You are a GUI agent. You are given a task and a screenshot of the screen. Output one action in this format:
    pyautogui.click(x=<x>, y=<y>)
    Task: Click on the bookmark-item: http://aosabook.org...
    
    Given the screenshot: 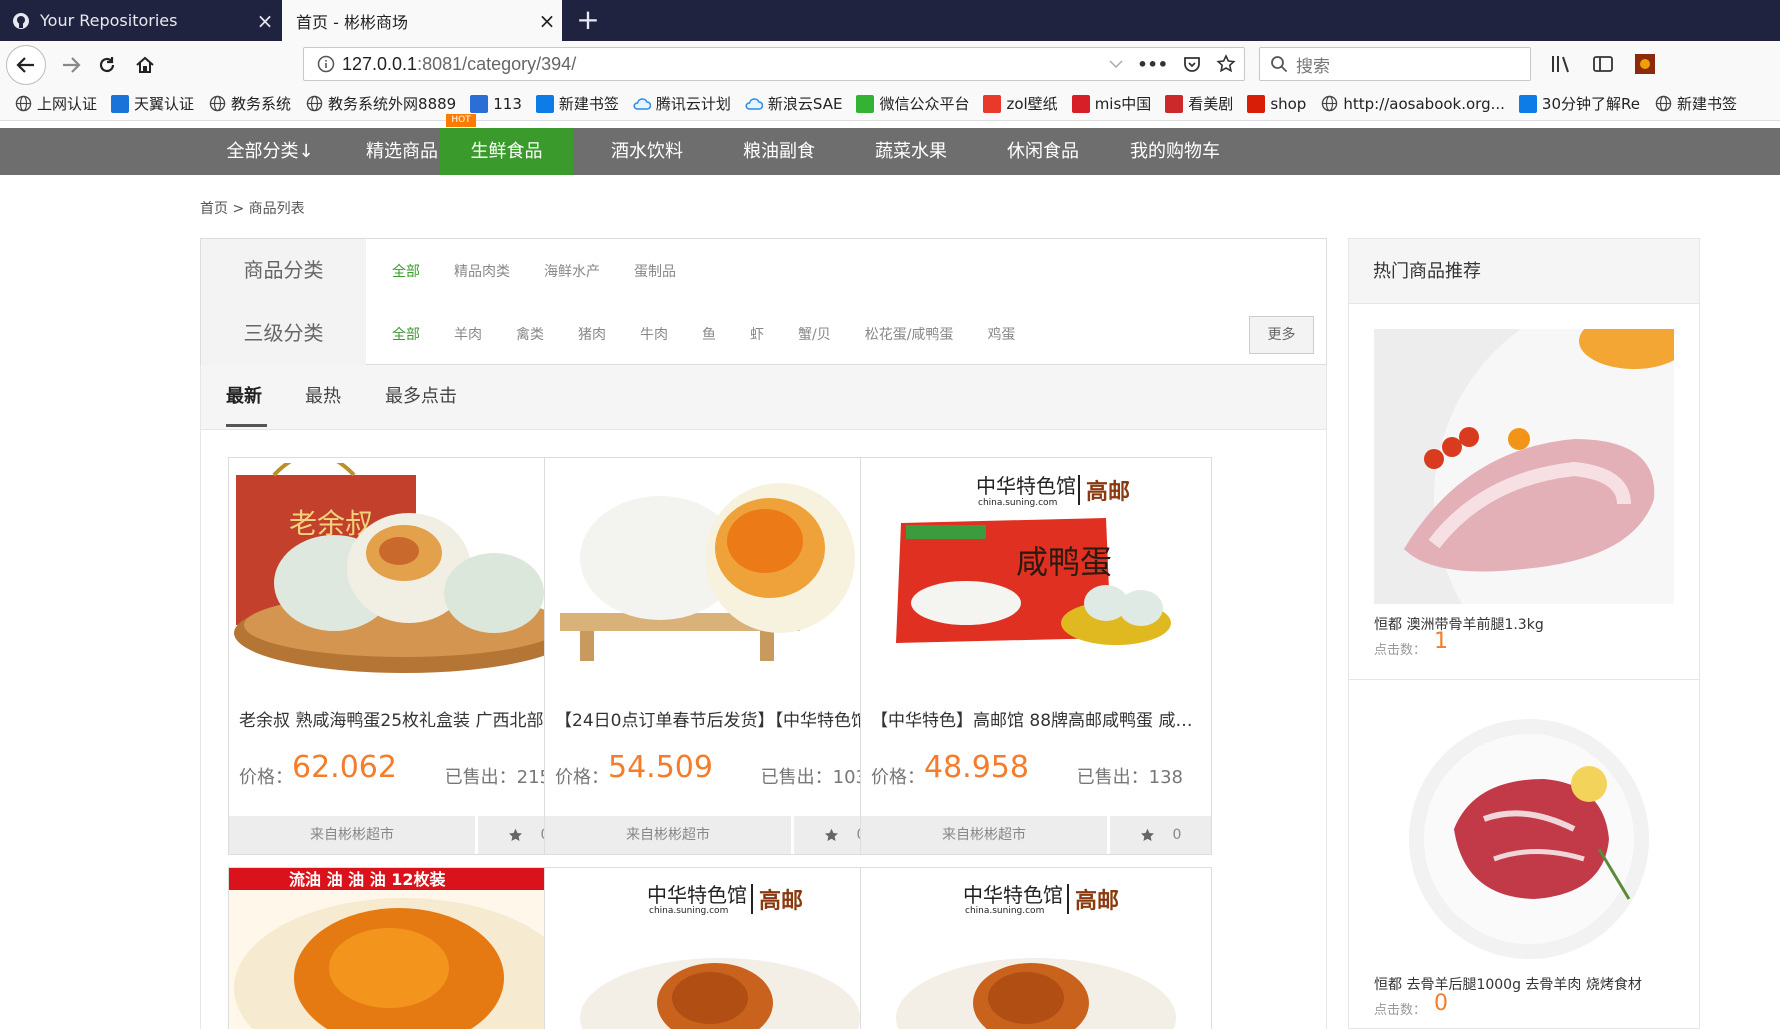 What is the action you would take?
    pyautogui.click(x=1412, y=104)
    